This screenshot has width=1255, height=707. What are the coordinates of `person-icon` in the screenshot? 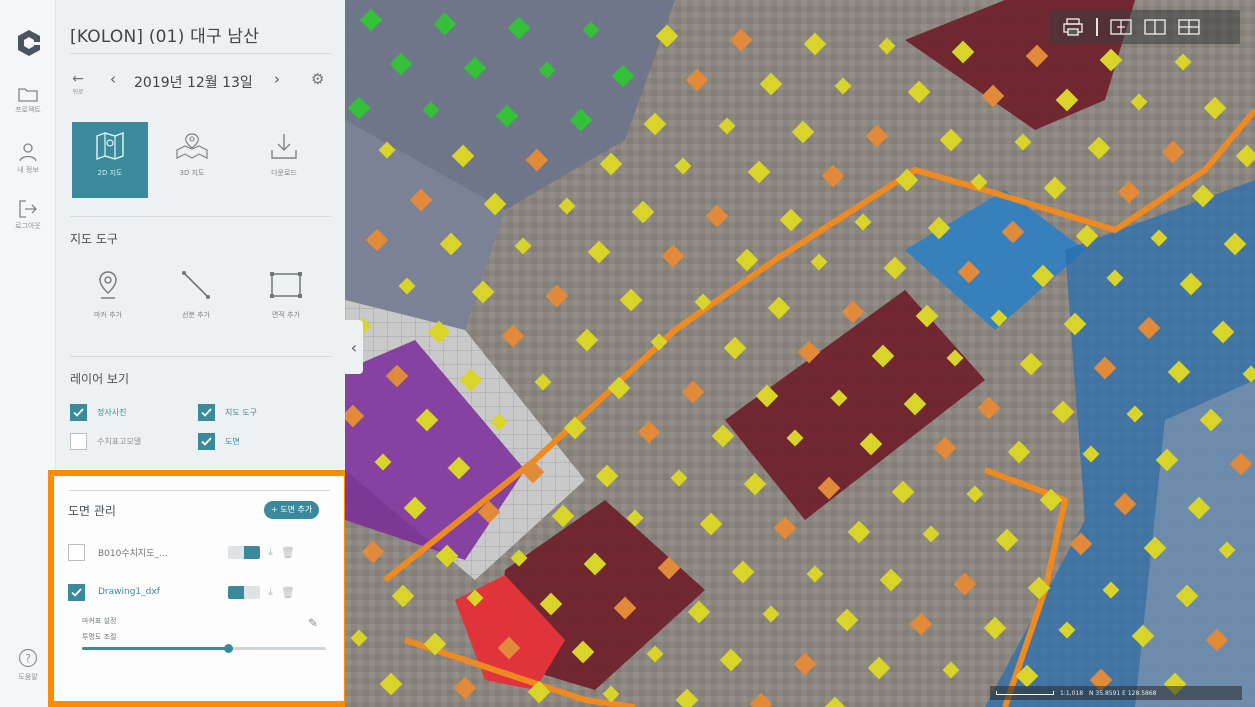 It's located at (28, 152).